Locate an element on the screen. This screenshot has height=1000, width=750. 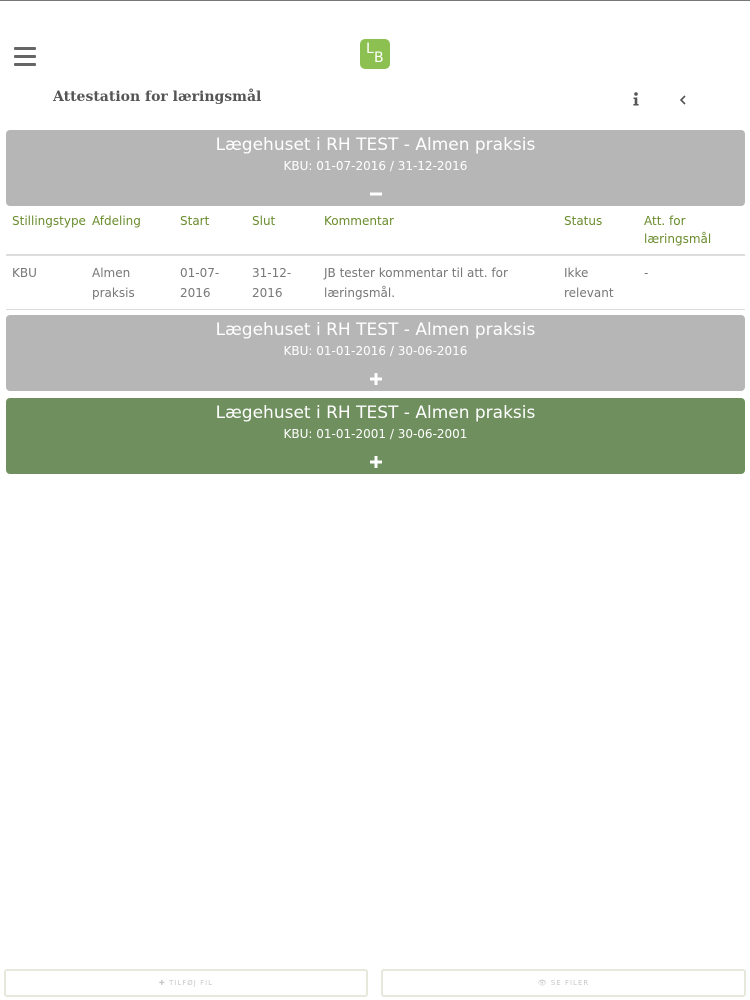
logo-letter-b: B is located at coordinates (379, 58).